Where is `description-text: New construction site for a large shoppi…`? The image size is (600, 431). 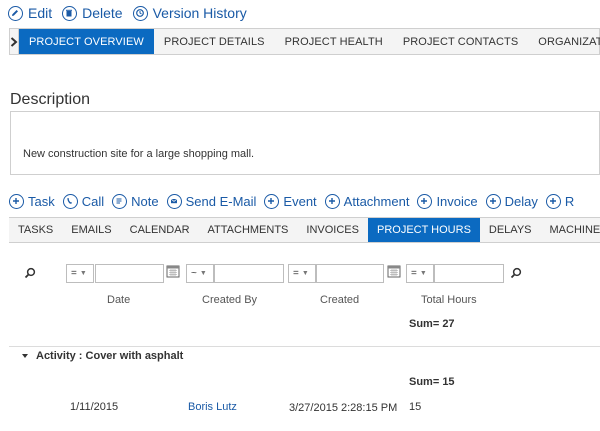
description-text: New construction site for a large shoppi… is located at coordinates (139, 154).